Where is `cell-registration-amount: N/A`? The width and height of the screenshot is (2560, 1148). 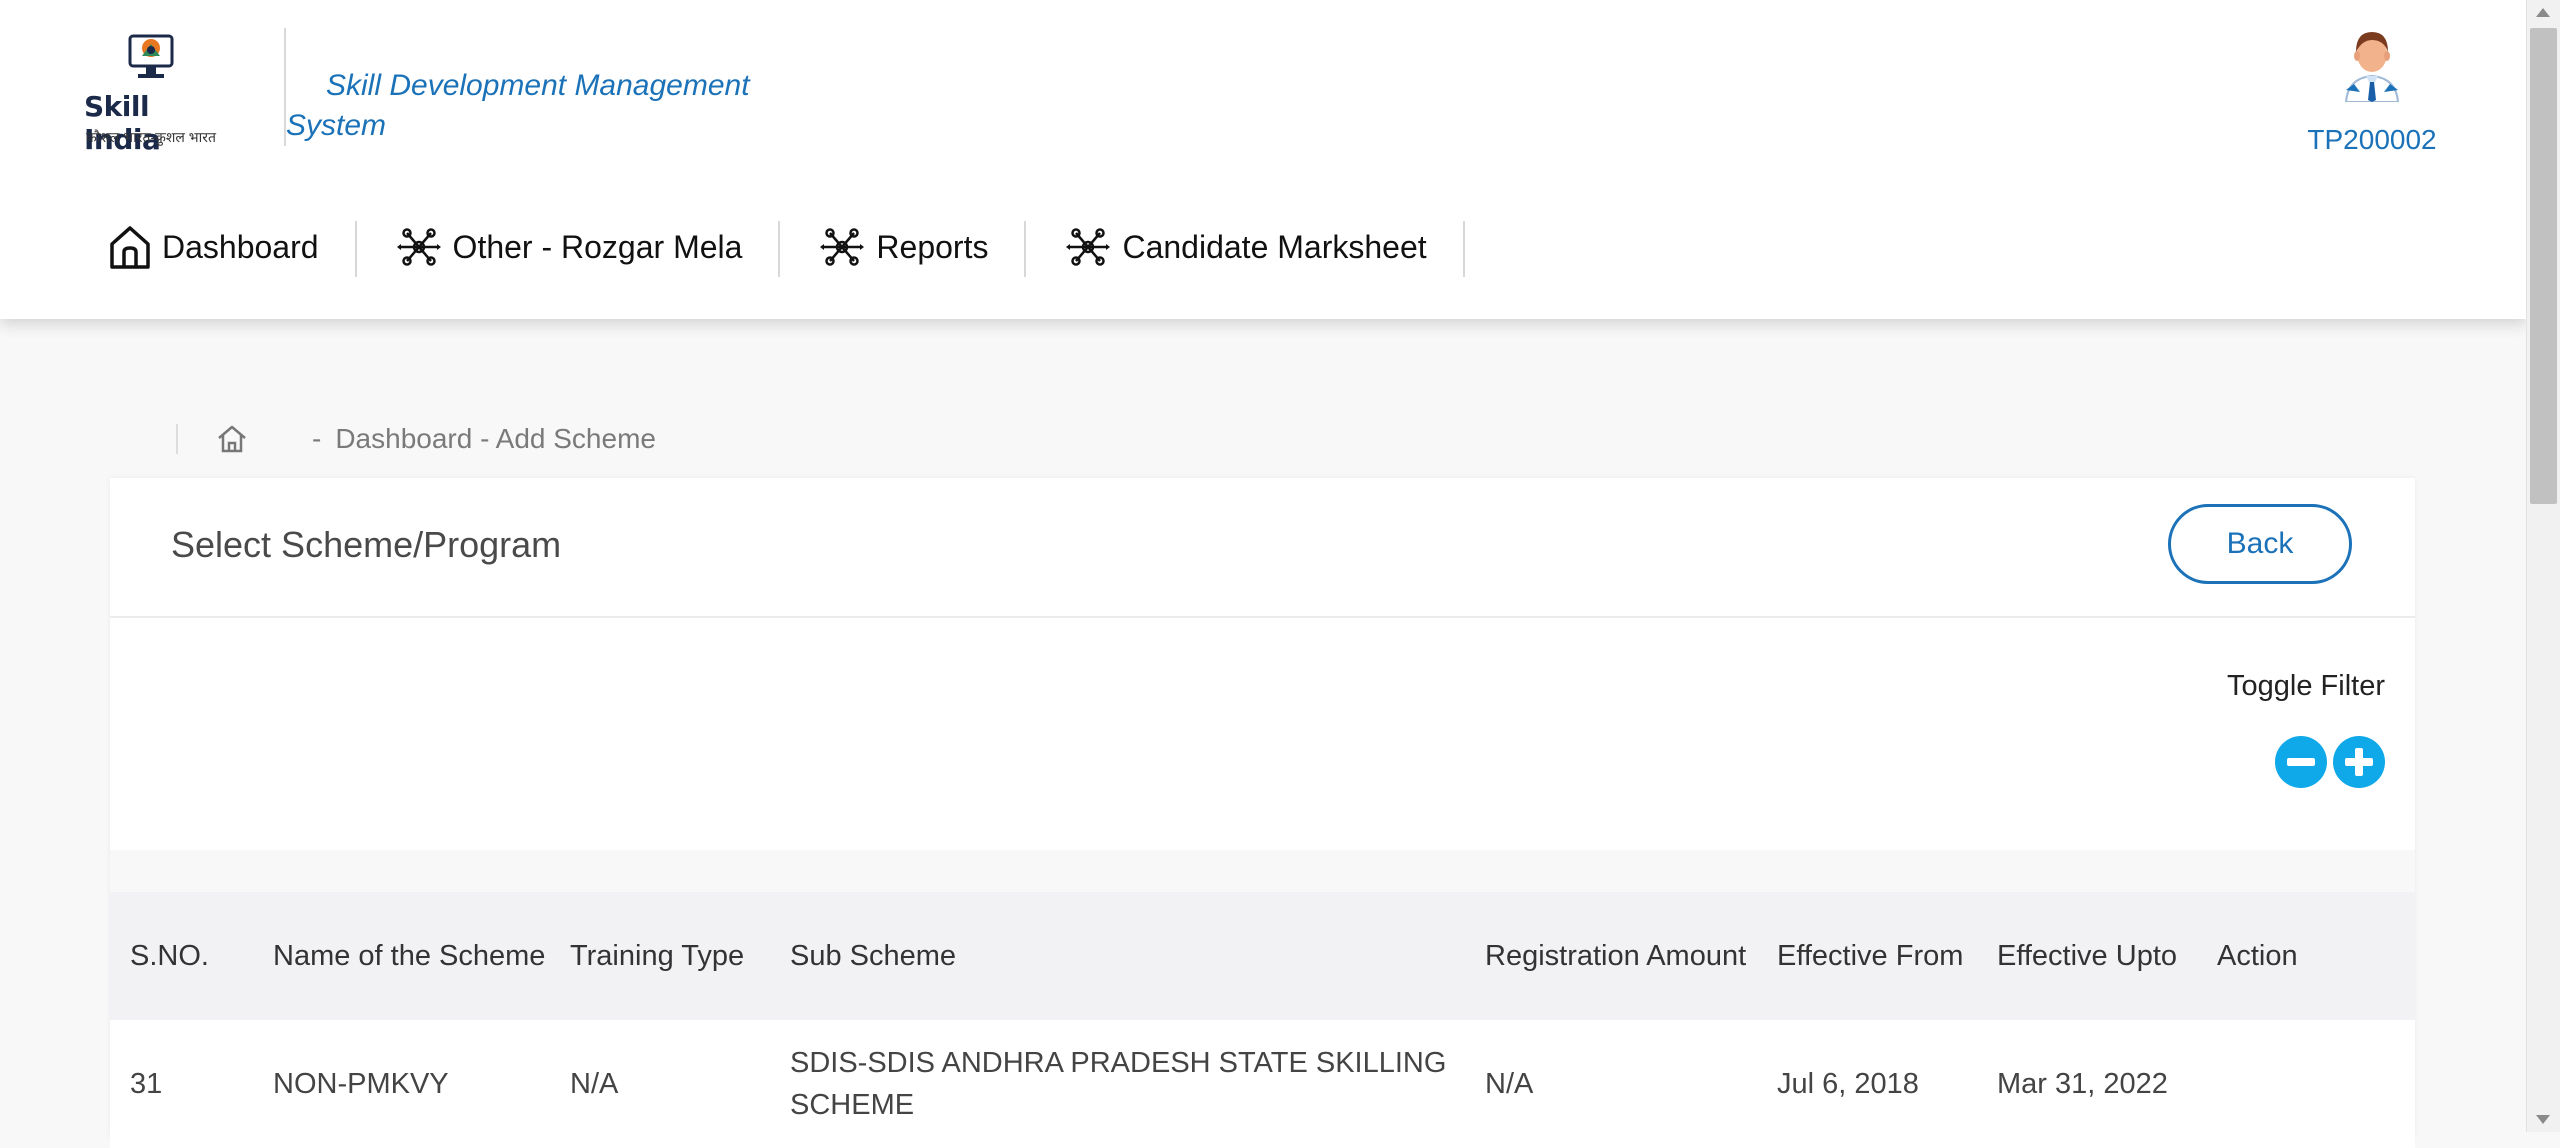 cell-registration-amount: N/A is located at coordinates (1509, 1084).